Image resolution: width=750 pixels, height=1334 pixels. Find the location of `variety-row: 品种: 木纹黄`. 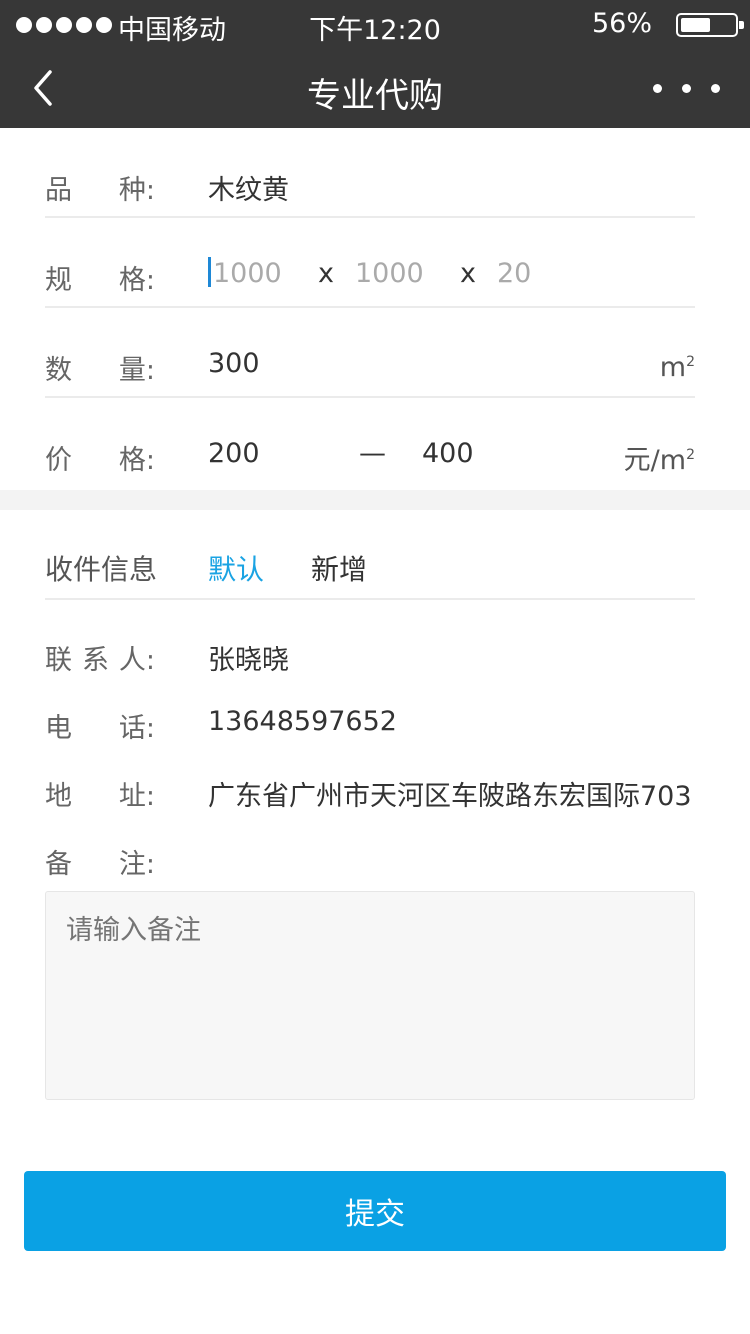

variety-row: 品种: 木纹黄 is located at coordinates (370, 173).